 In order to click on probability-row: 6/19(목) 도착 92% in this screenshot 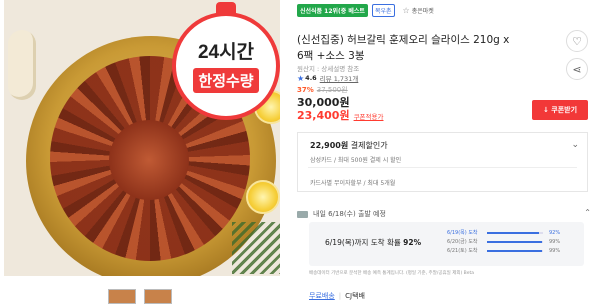, I will do `click(513, 232)`.